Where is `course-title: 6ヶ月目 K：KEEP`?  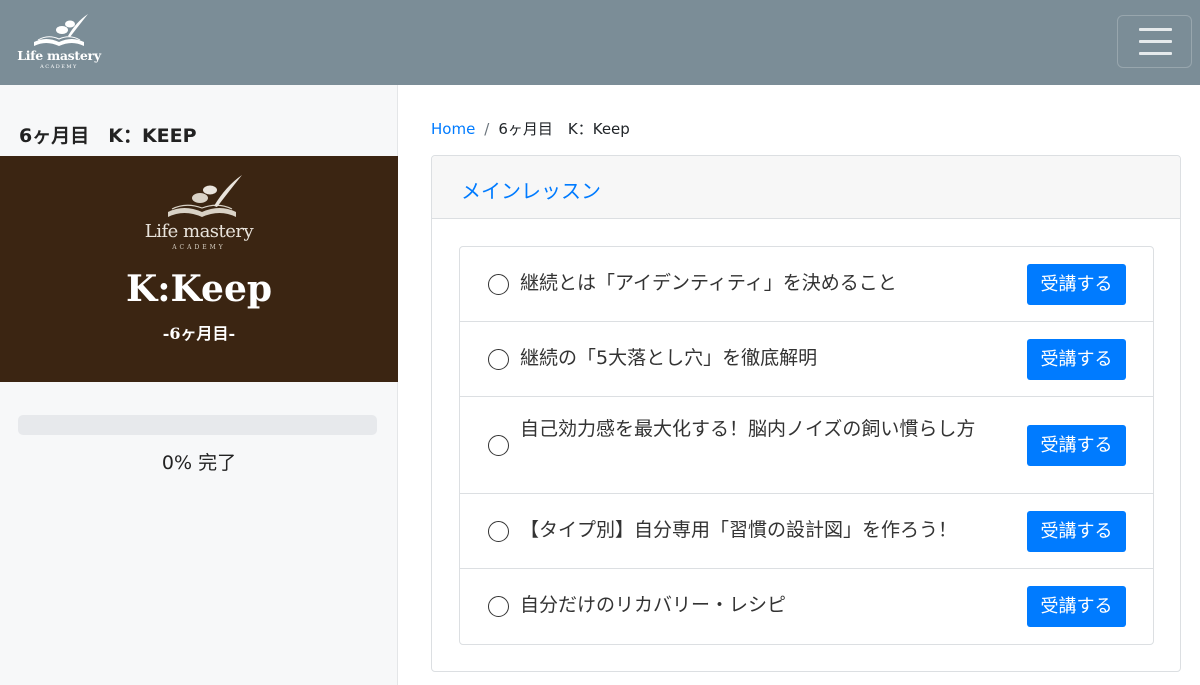 course-title: 6ヶ月目 K：KEEP is located at coordinates (108, 136).